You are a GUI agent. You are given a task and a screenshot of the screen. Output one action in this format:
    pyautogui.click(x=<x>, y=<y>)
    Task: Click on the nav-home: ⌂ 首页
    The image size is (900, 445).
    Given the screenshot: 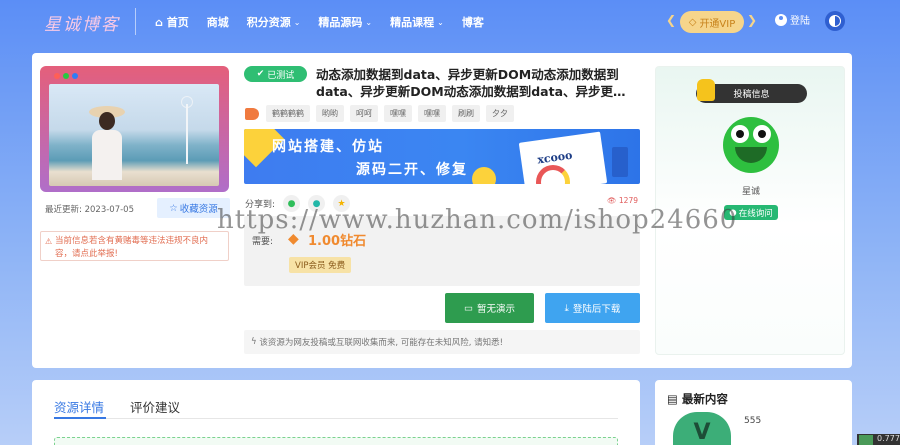 What is the action you would take?
    pyautogui.click(x=172, y=22)
    